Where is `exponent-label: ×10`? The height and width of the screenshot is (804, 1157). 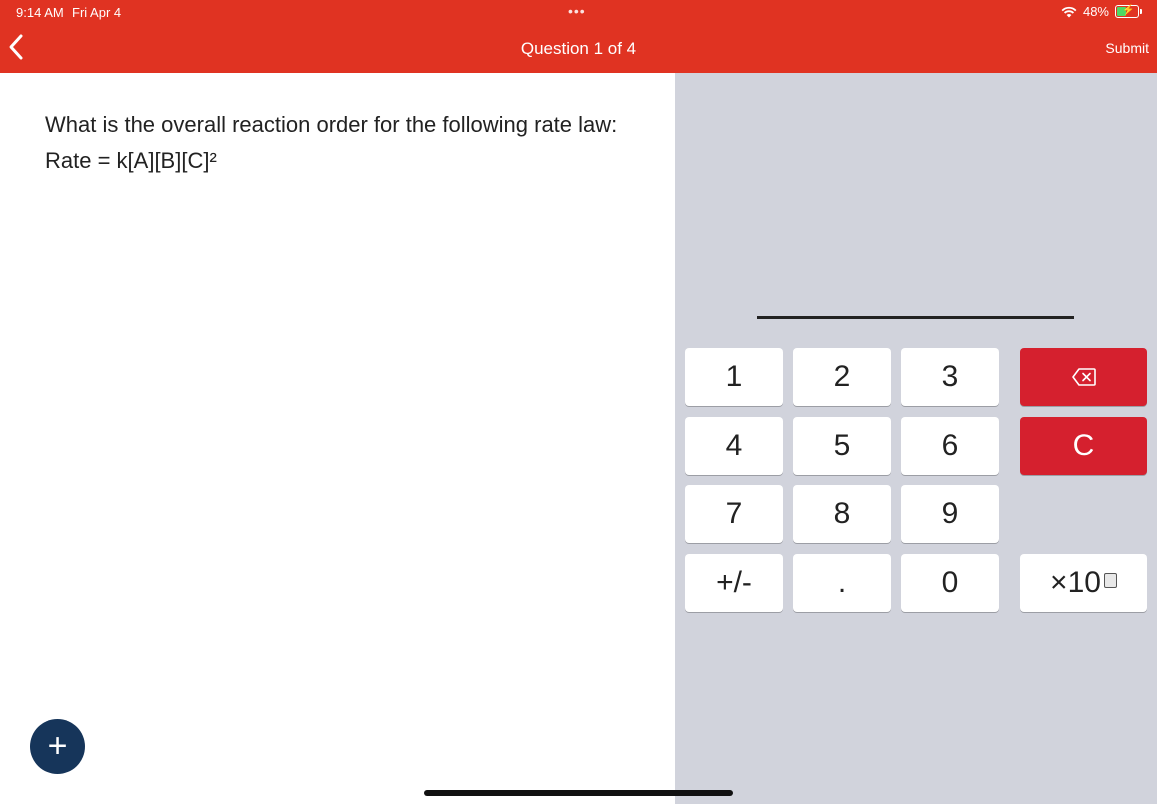
exponent-label: ×10 is located at coordinates (1075, 582).